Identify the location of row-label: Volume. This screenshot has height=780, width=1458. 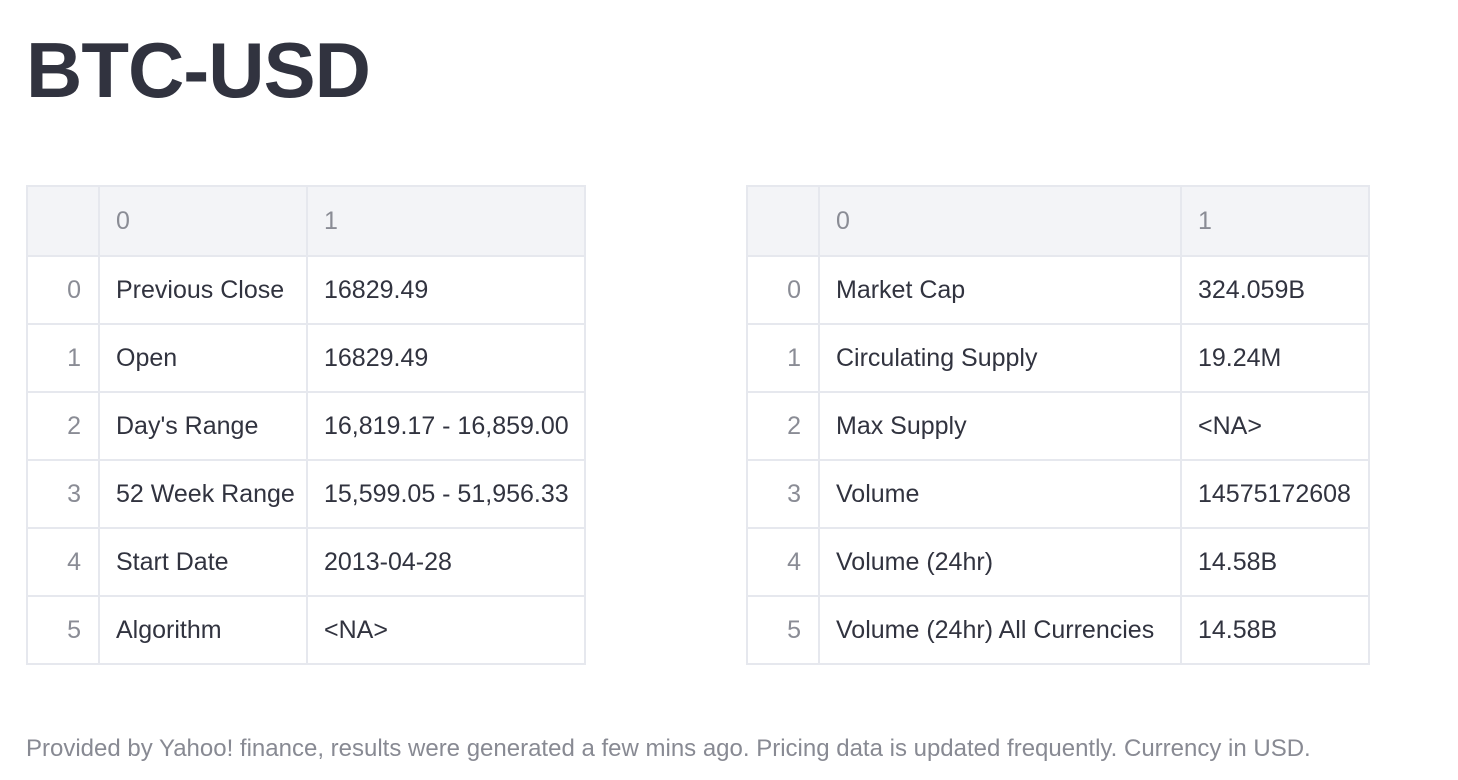
(1000, 494).